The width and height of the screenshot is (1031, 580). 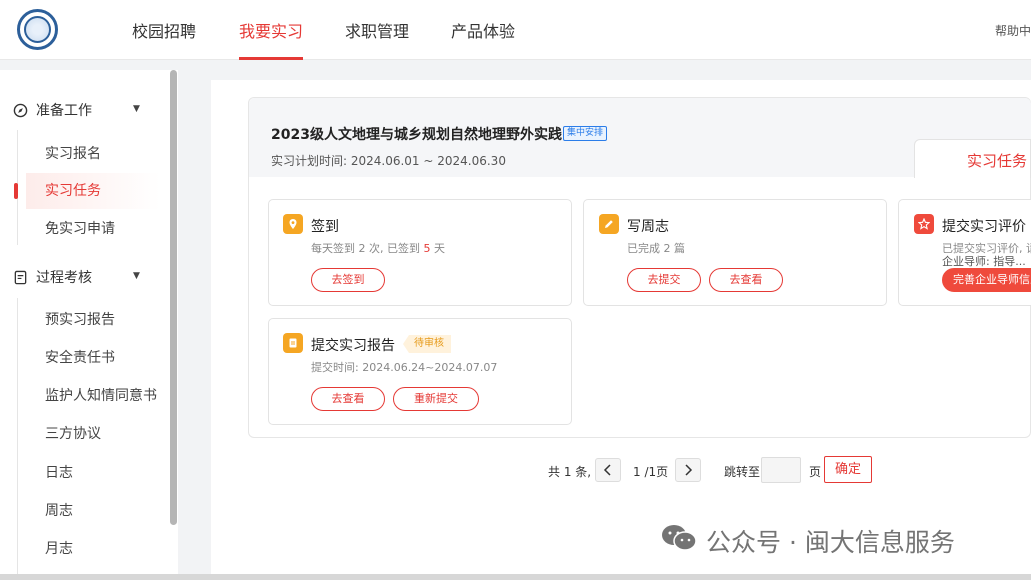 I want to click on help-center-link: 帮助中心, so click(x=1013, y=30).